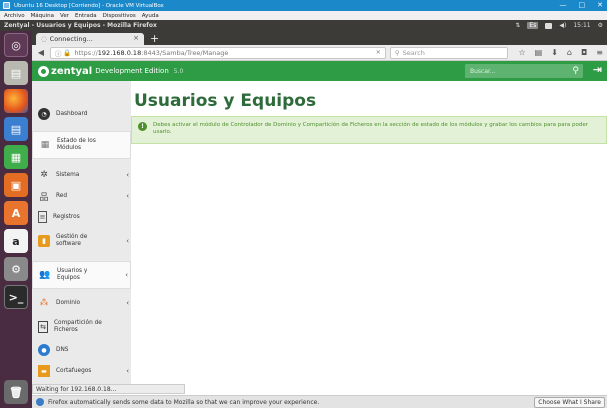 The image size is (607, 408). Describe the element at coordinates (524, 71) in the screenshot. I see `zentyal-search-input: Buscar... ⚲` at that location.